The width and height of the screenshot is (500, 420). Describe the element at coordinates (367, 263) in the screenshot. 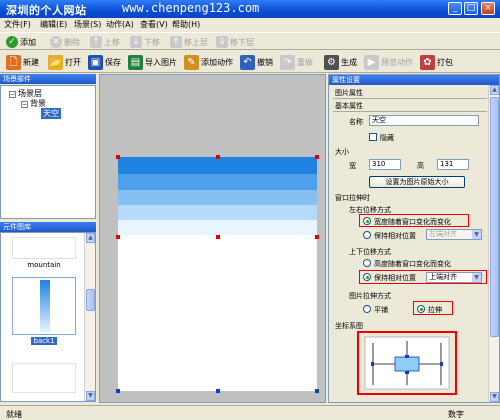

I see `vertical-radio-stretch` at that location.